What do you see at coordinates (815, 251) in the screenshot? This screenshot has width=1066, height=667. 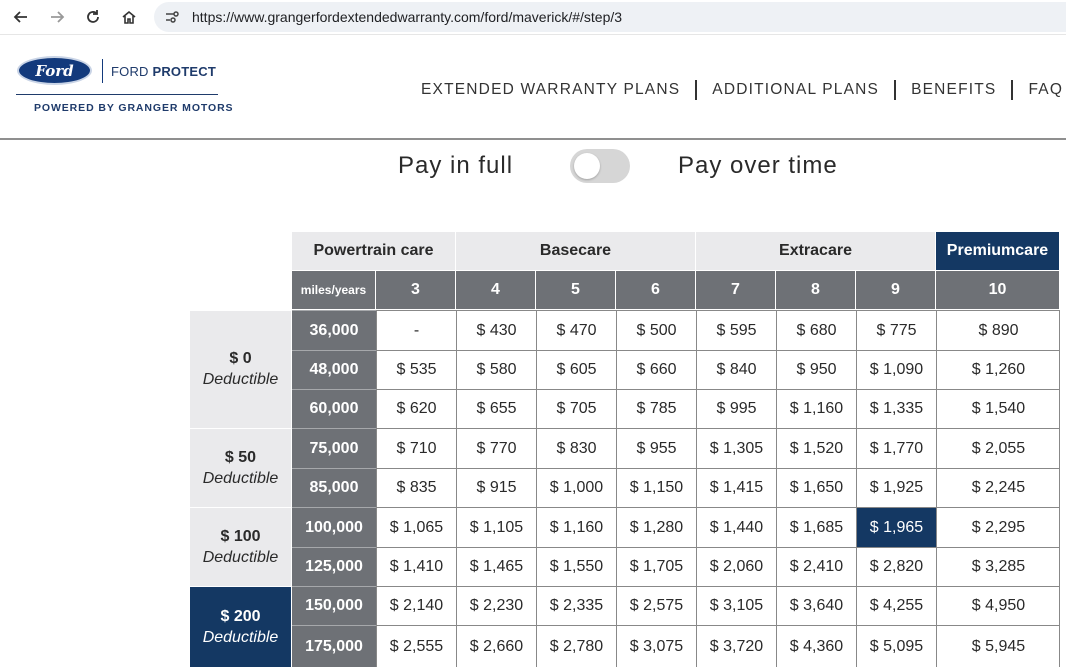 I see `plan-header-extracare: Extracare` at bounding box center [815, 251].